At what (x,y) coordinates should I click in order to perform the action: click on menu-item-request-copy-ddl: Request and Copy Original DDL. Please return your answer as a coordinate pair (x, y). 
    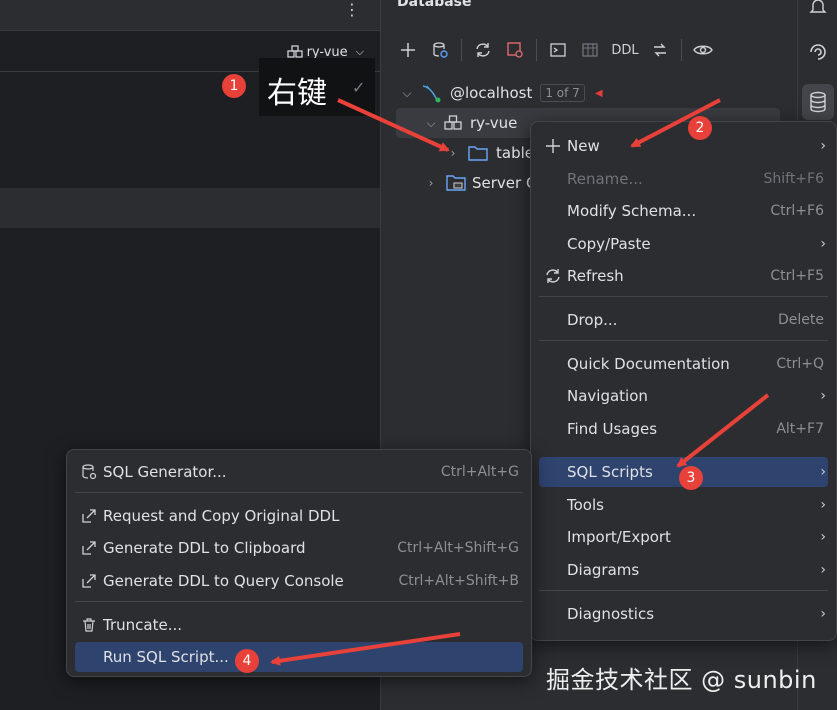
    Looking at the image, I should click on (299, 516).